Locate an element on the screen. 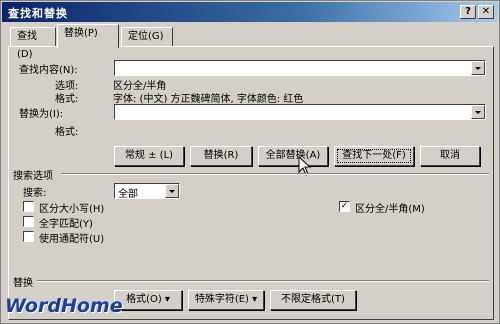 The width and height of the screenshot is (500, 324). no-format-button: 不限定格式(T) is located at coordinates (313, 300).